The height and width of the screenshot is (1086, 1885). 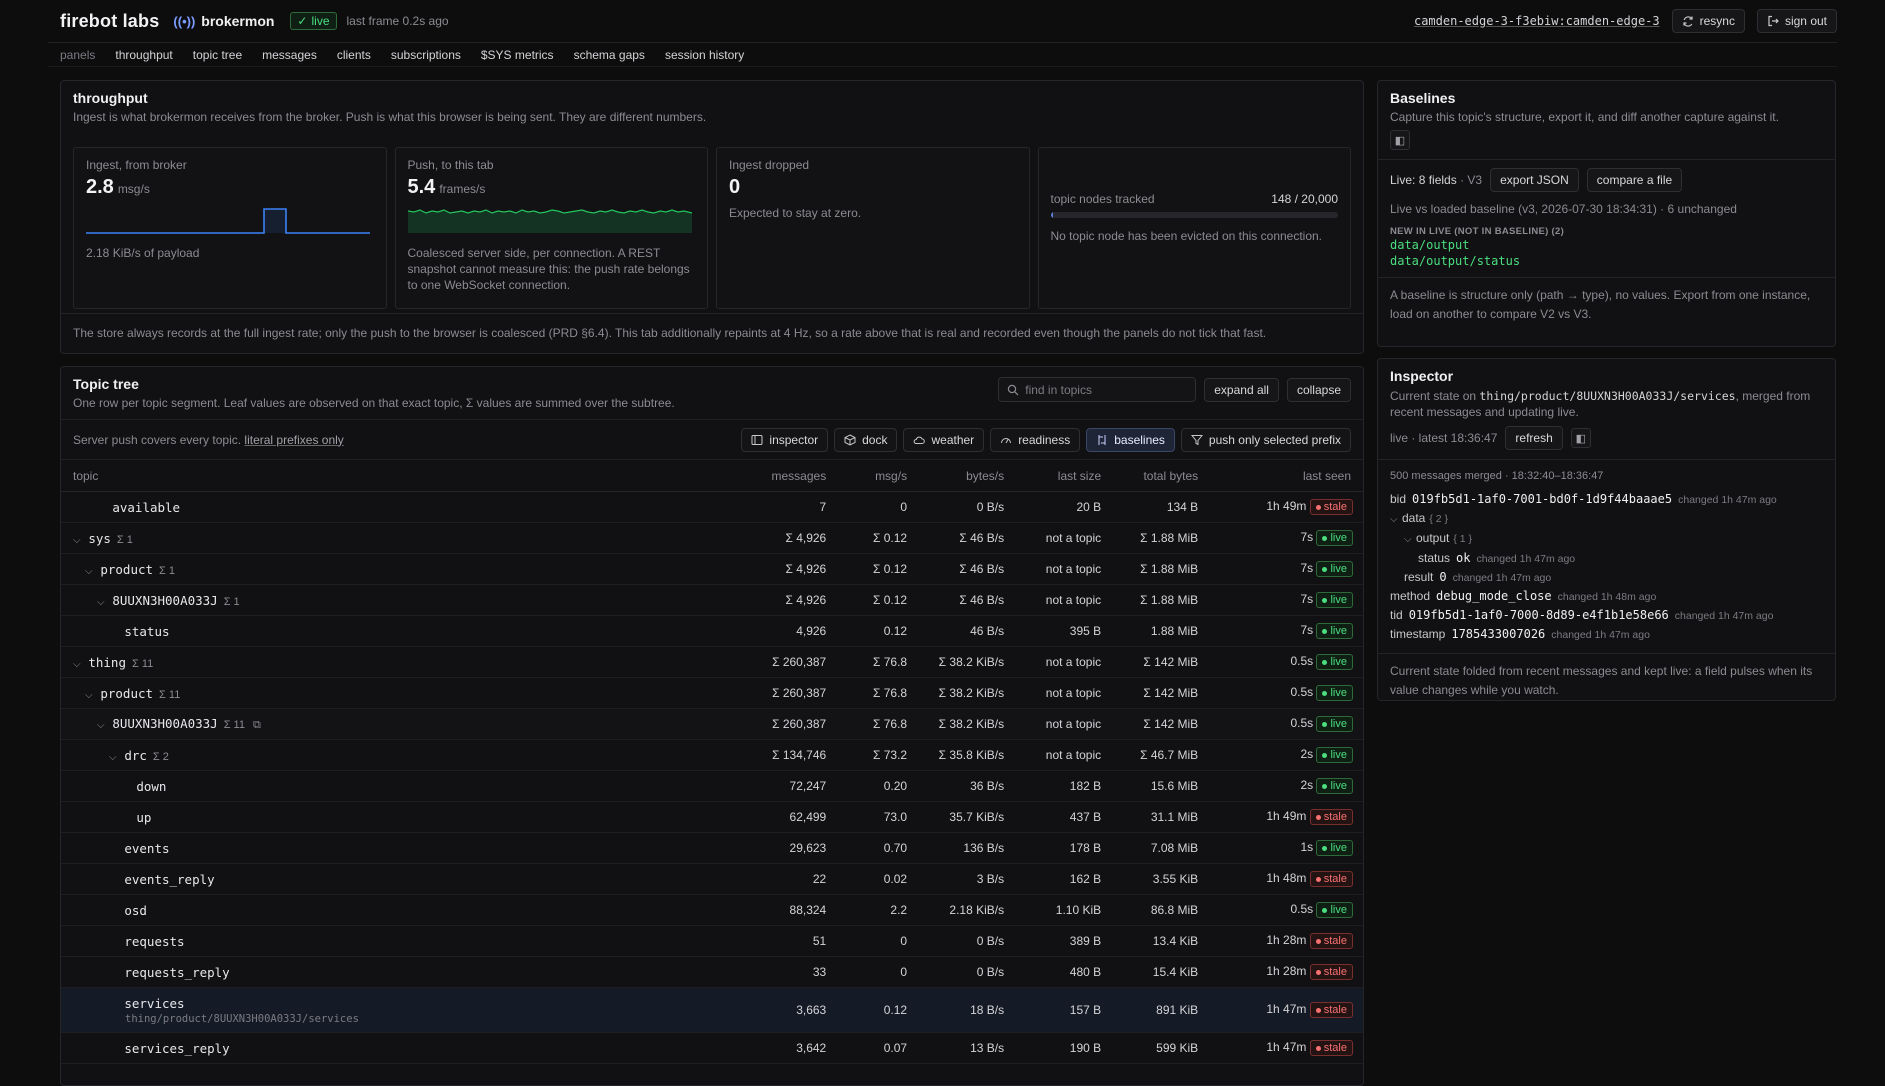 I want to click on compare-file-button: compare a file, so click(x=1634, y=180).